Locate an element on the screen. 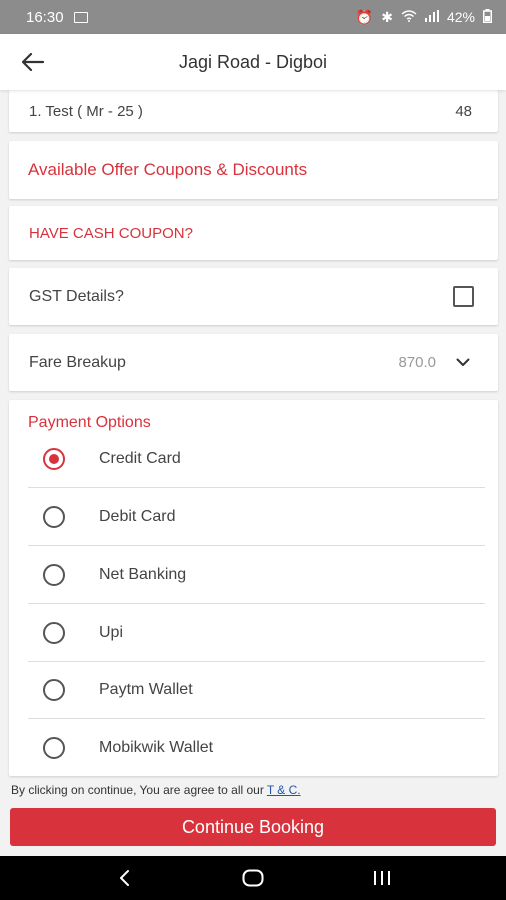 This screenshot has width=506, height=900. nav-home-icon is located at coordinates (253, 878).